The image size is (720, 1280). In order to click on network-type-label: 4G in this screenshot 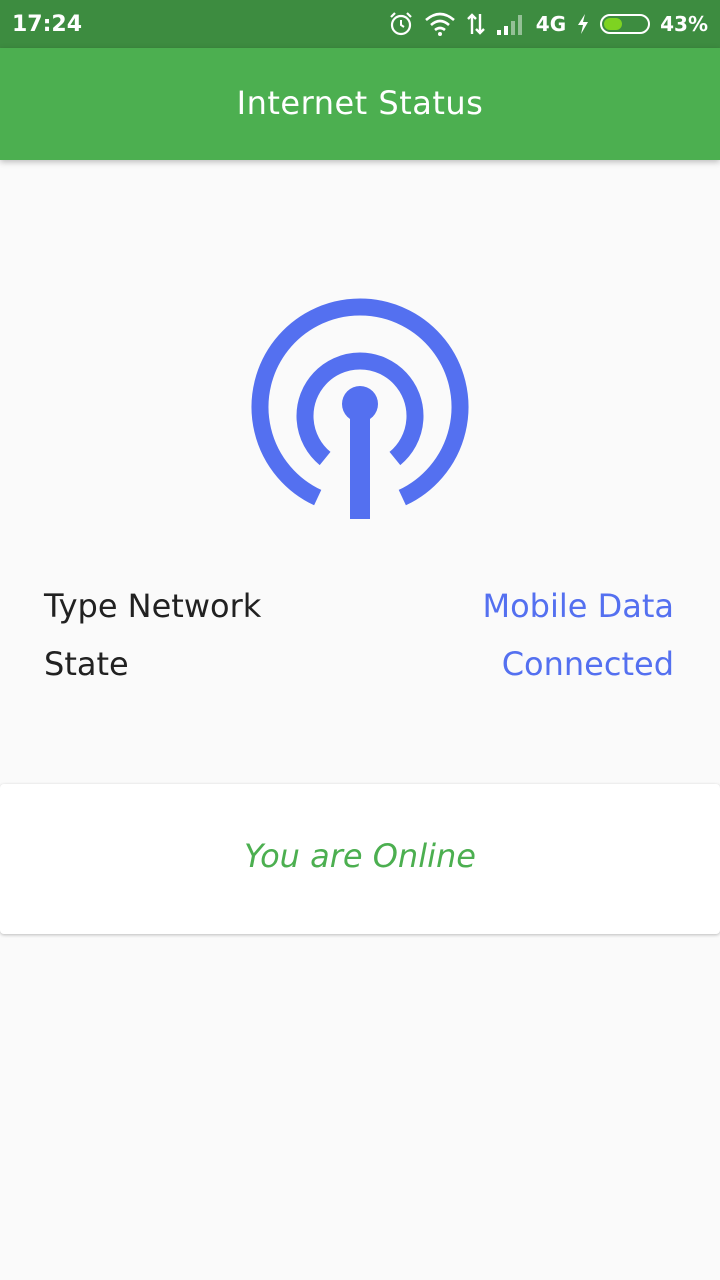, I will do `click(551, 24)`.